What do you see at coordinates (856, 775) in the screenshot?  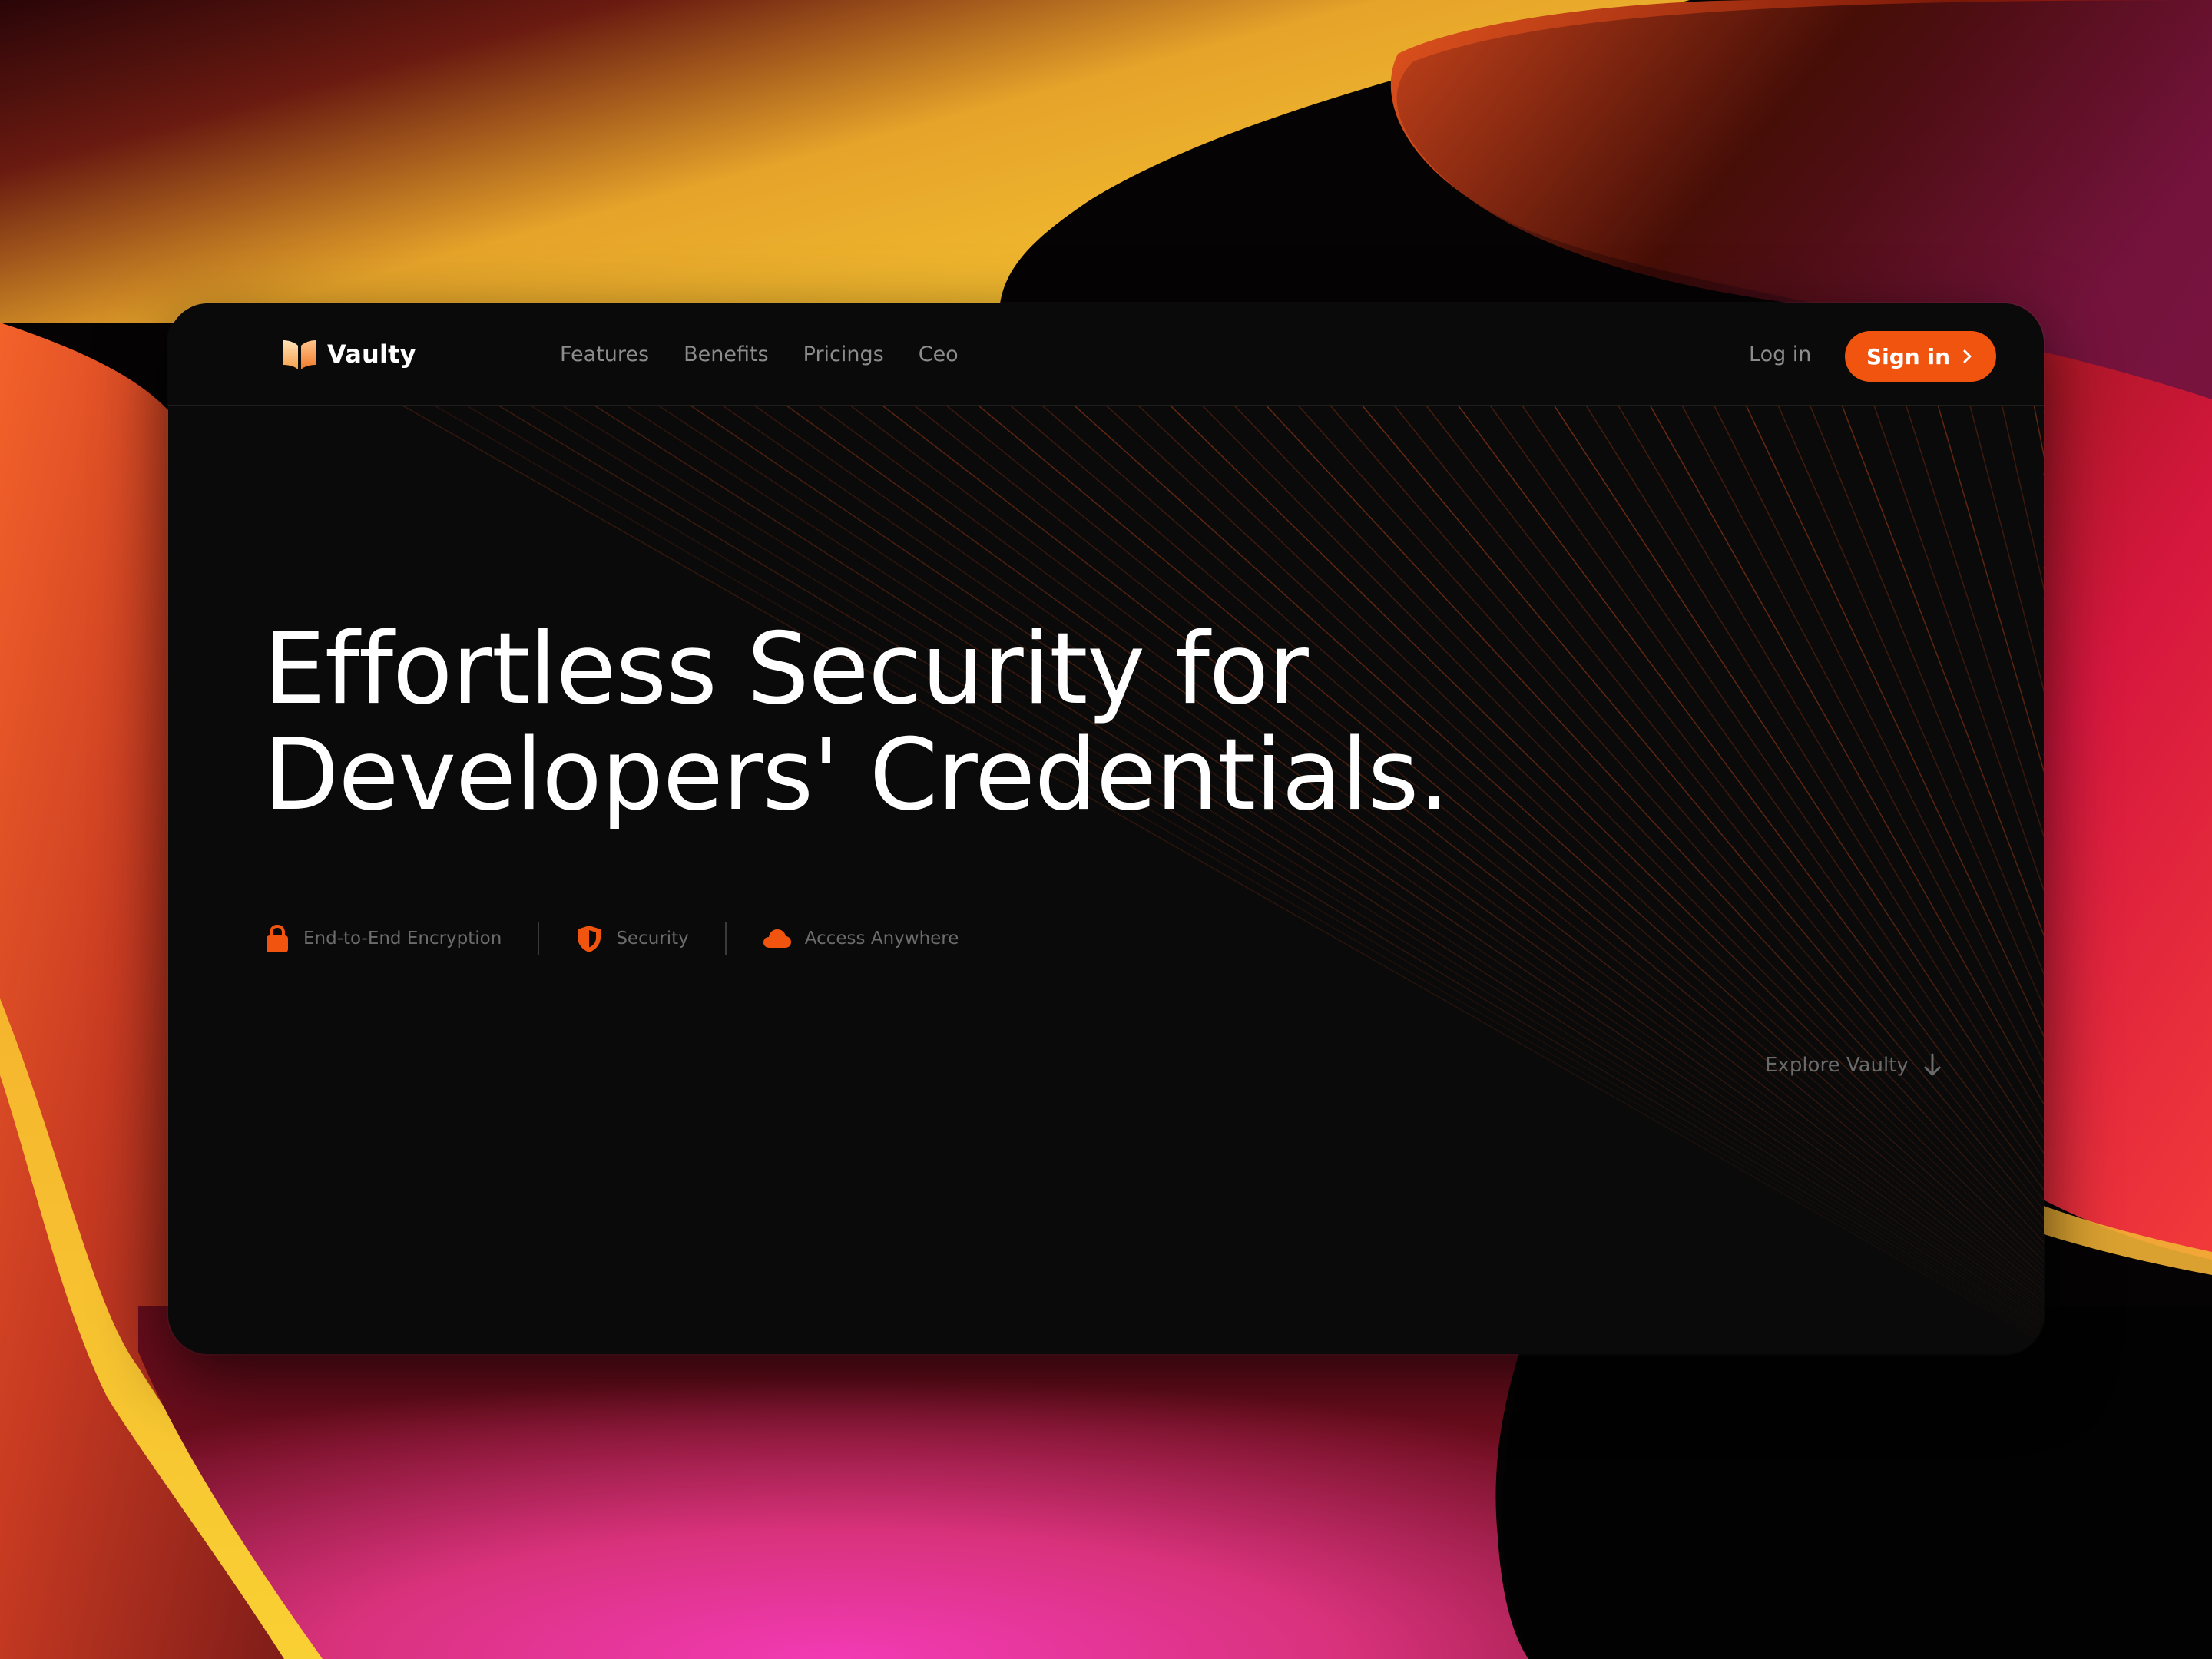 I see `hero-line-2: Developers' Credentials.` at bounding box center [856, 775].